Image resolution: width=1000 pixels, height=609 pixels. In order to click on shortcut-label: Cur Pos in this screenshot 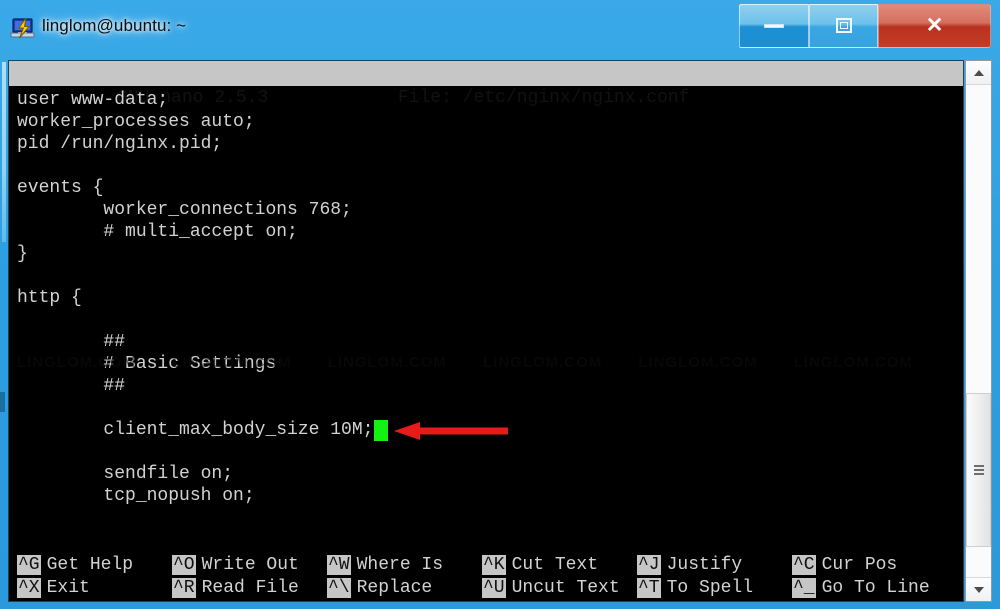, I will do `click(859, 565)`.